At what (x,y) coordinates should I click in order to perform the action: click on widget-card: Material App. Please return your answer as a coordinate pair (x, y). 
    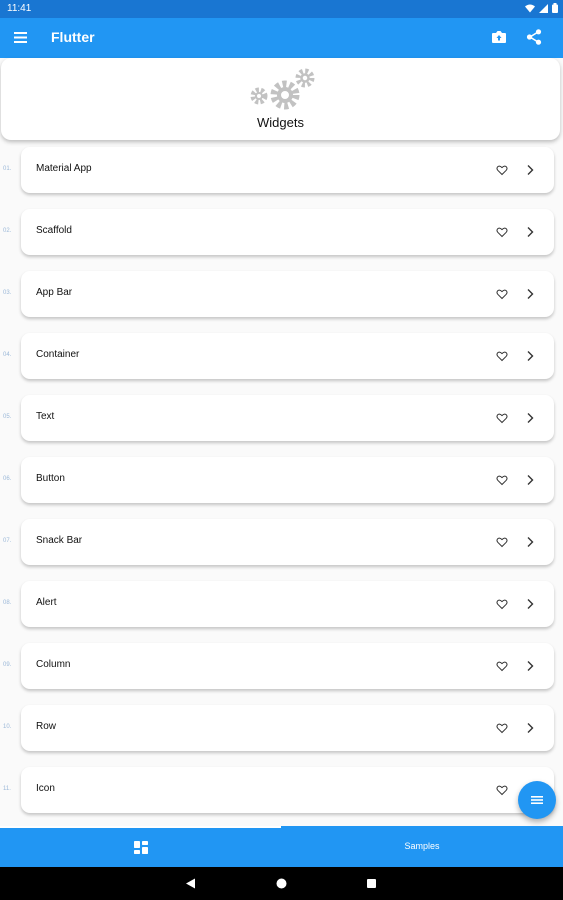
    Looking at the image, I should click on (287, 170).